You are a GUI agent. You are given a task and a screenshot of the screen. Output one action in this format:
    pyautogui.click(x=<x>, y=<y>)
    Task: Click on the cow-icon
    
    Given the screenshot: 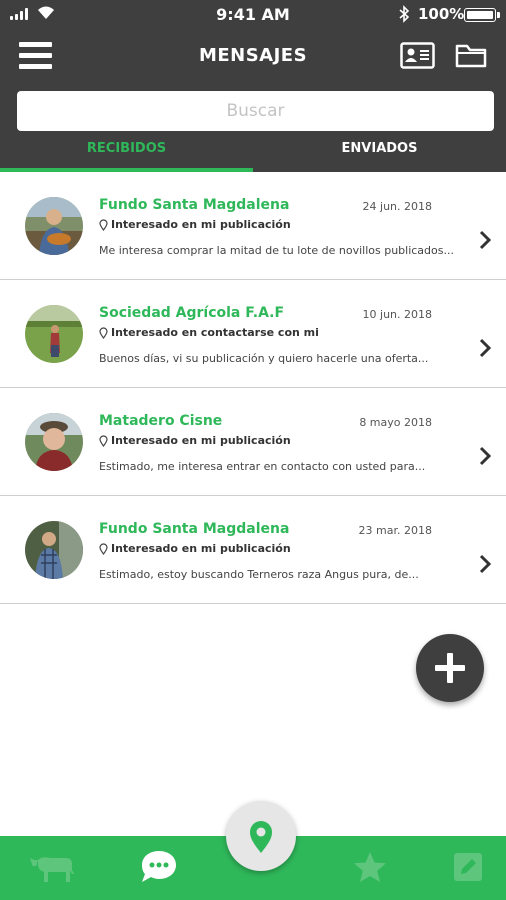 What is the action you would take?
    pyautogui.click(x=52, y=869)
    